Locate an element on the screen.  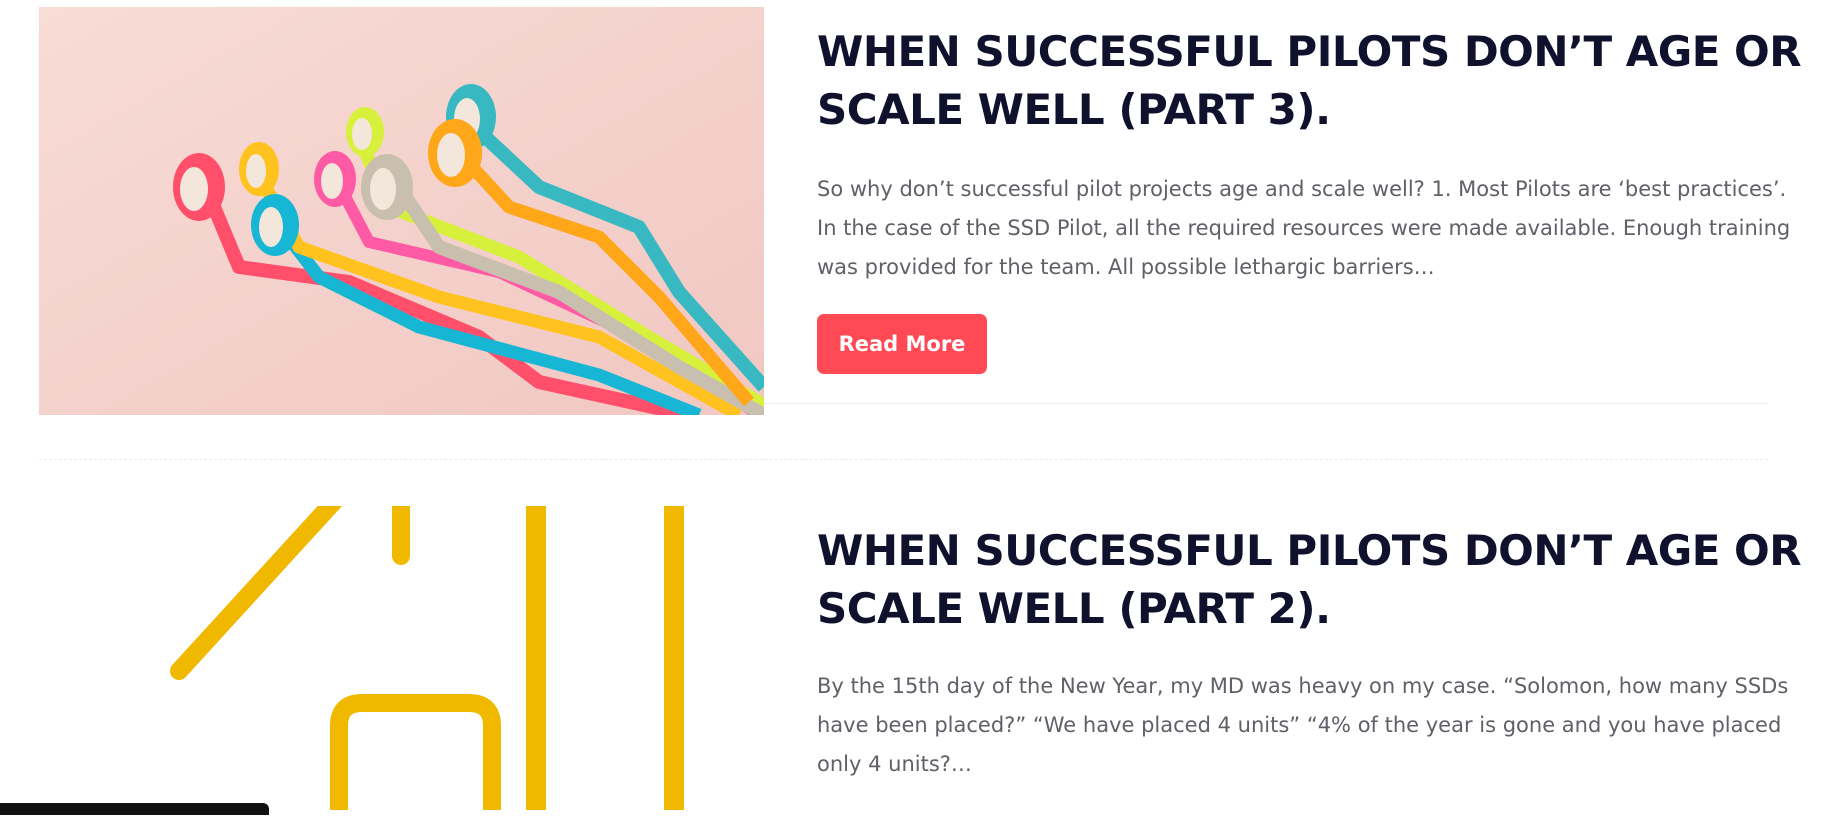
post-separator is located at coordinates (903, 459).